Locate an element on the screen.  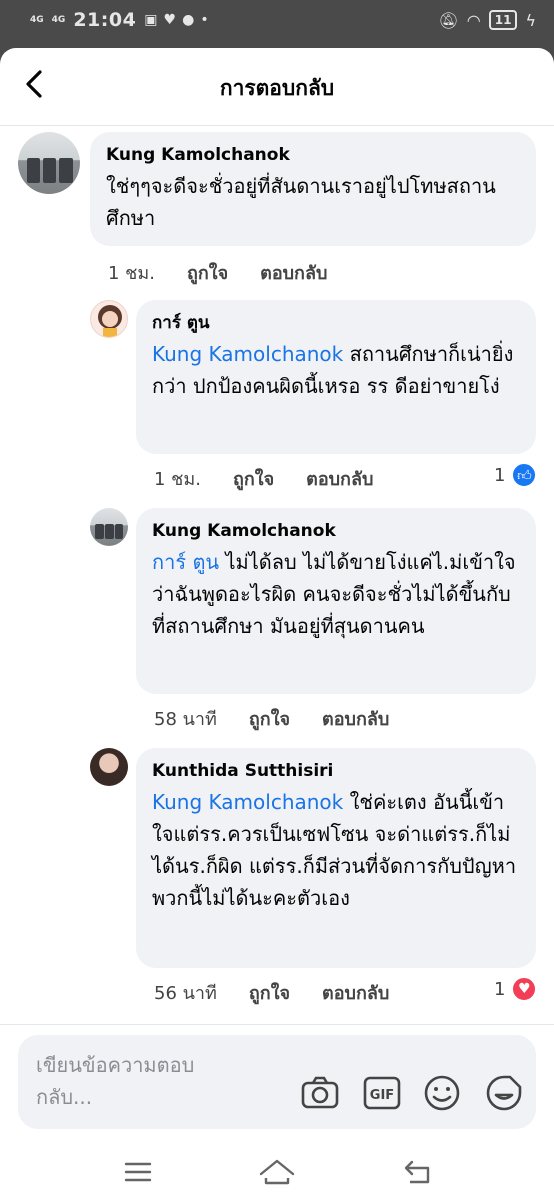
more-notifications-icon: • is located at coordinates (204, 20).